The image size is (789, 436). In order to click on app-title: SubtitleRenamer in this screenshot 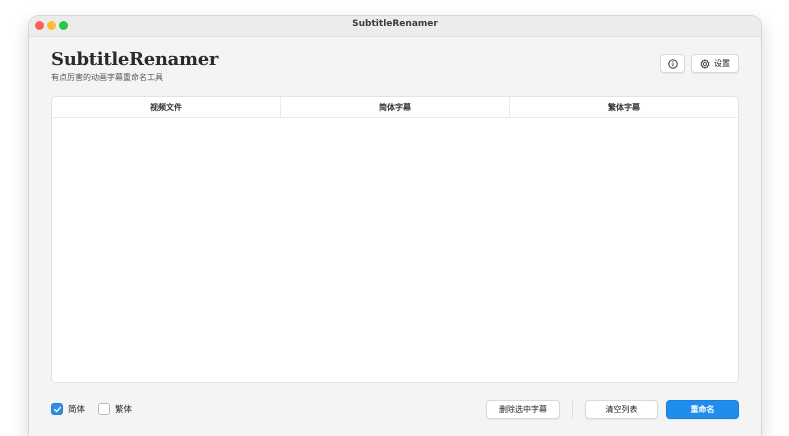, I will do `click(135, 59)`.